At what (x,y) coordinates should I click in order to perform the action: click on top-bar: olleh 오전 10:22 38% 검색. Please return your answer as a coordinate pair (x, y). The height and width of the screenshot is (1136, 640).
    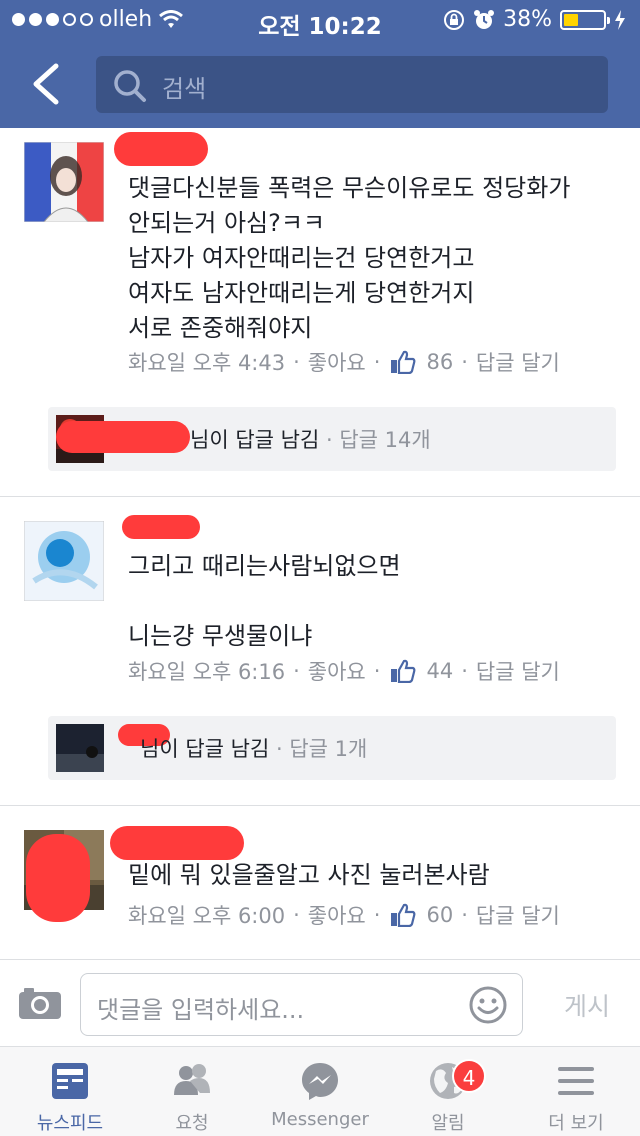
    Looking at the image, I should click on (320, 64).